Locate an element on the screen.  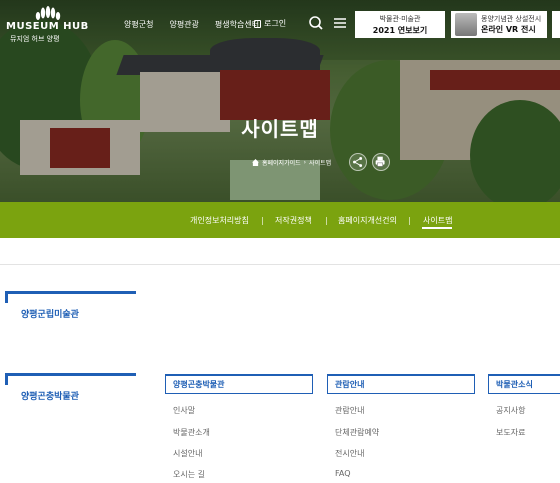
top-nav: 양평군청 양평관광 평생학습센터 is located at coordinates (191, 24).